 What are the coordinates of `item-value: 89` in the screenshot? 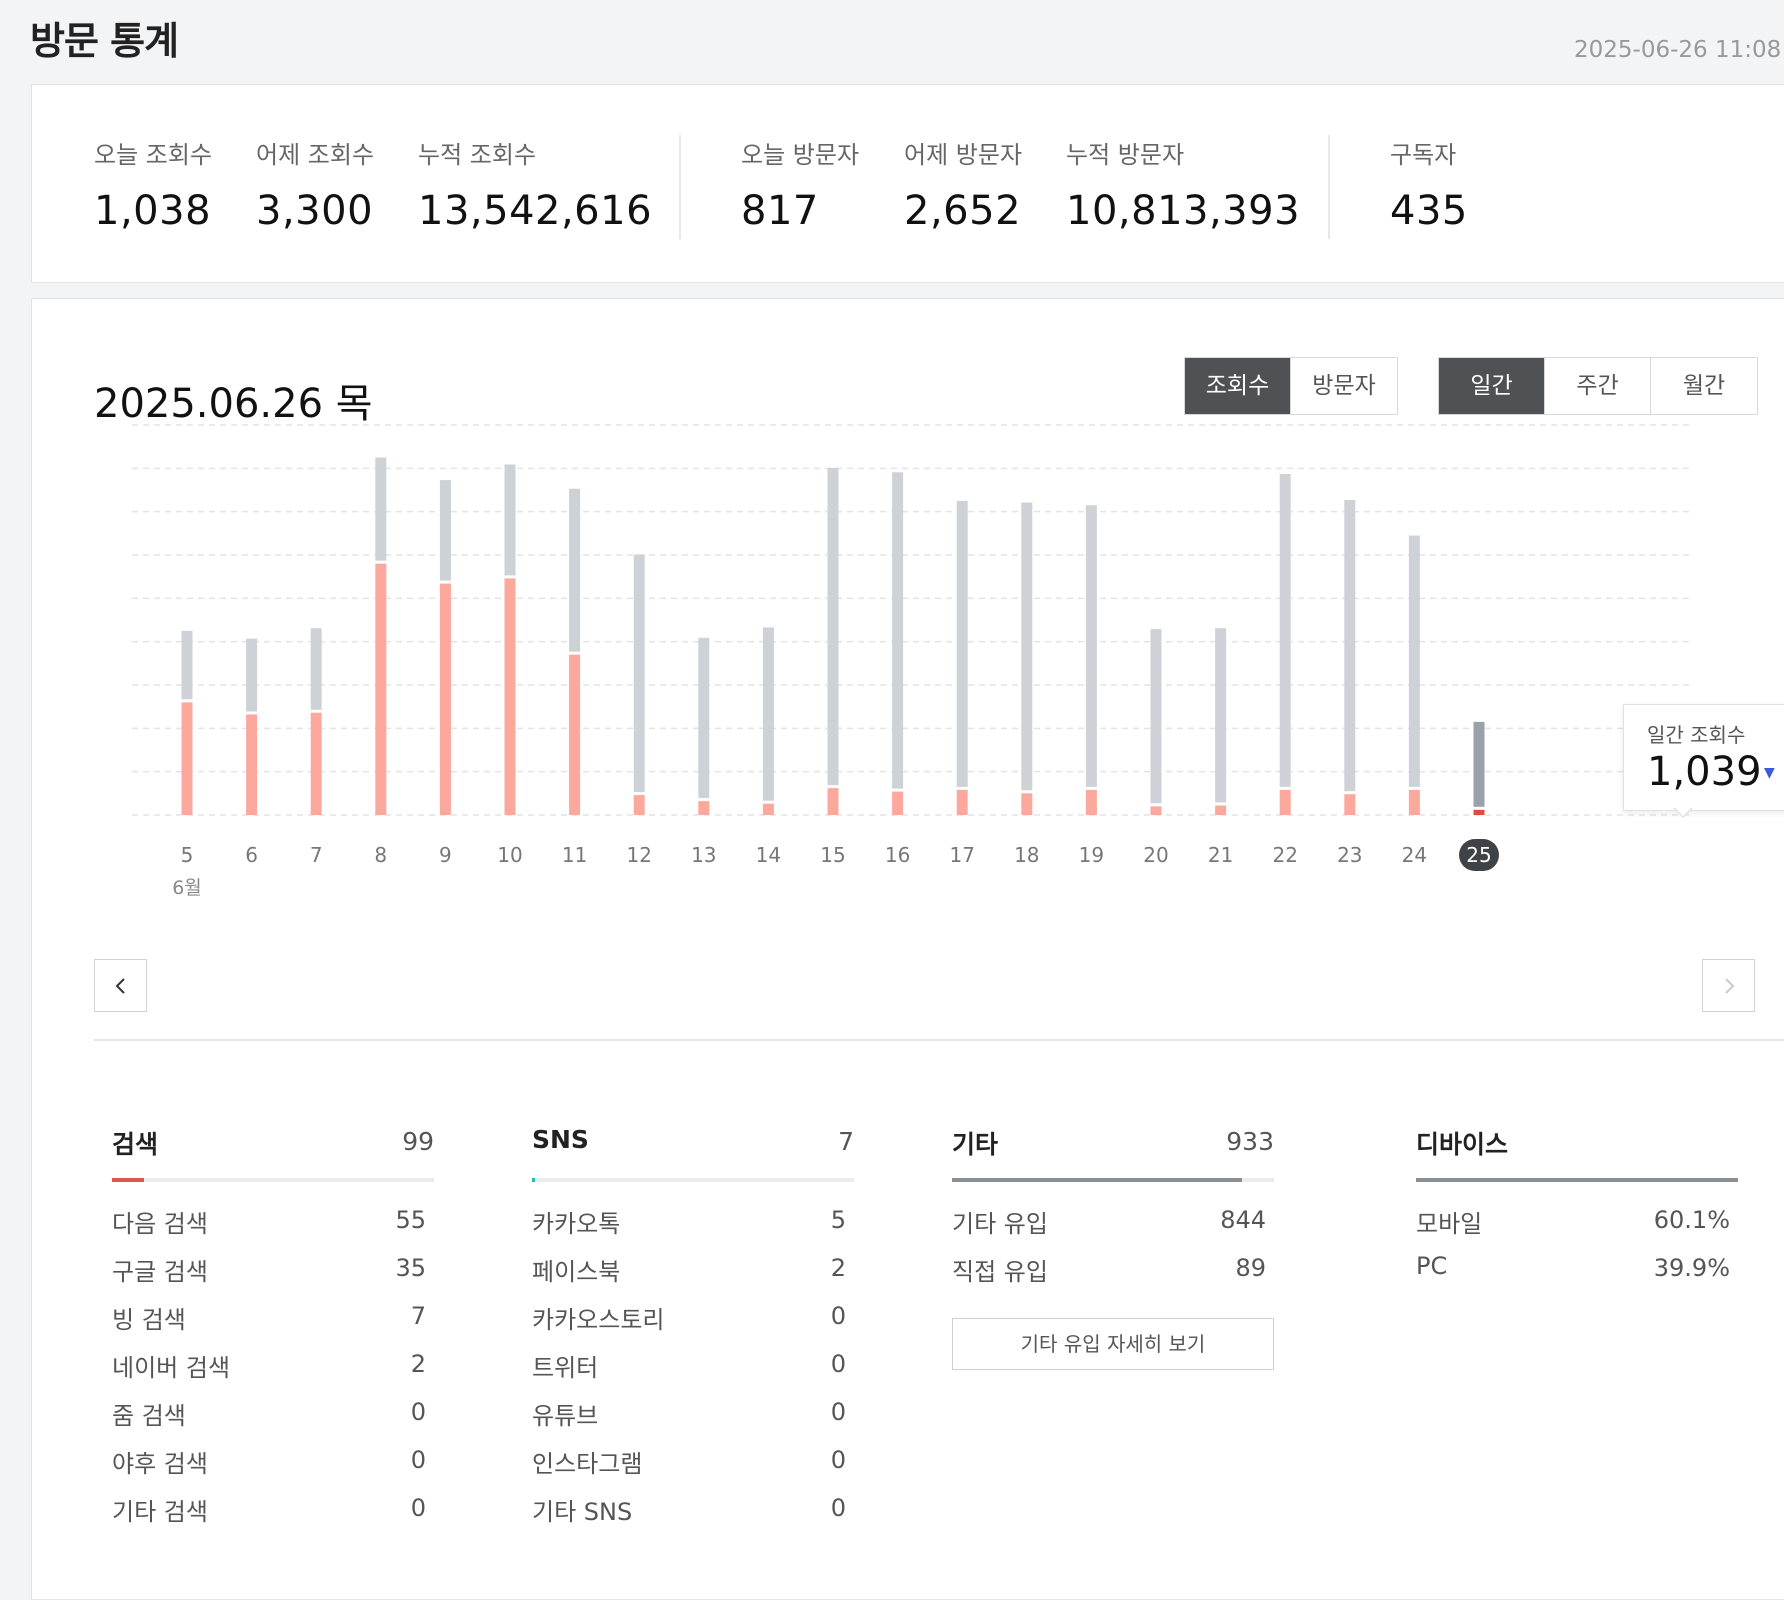 It's located at (1250, 1268).